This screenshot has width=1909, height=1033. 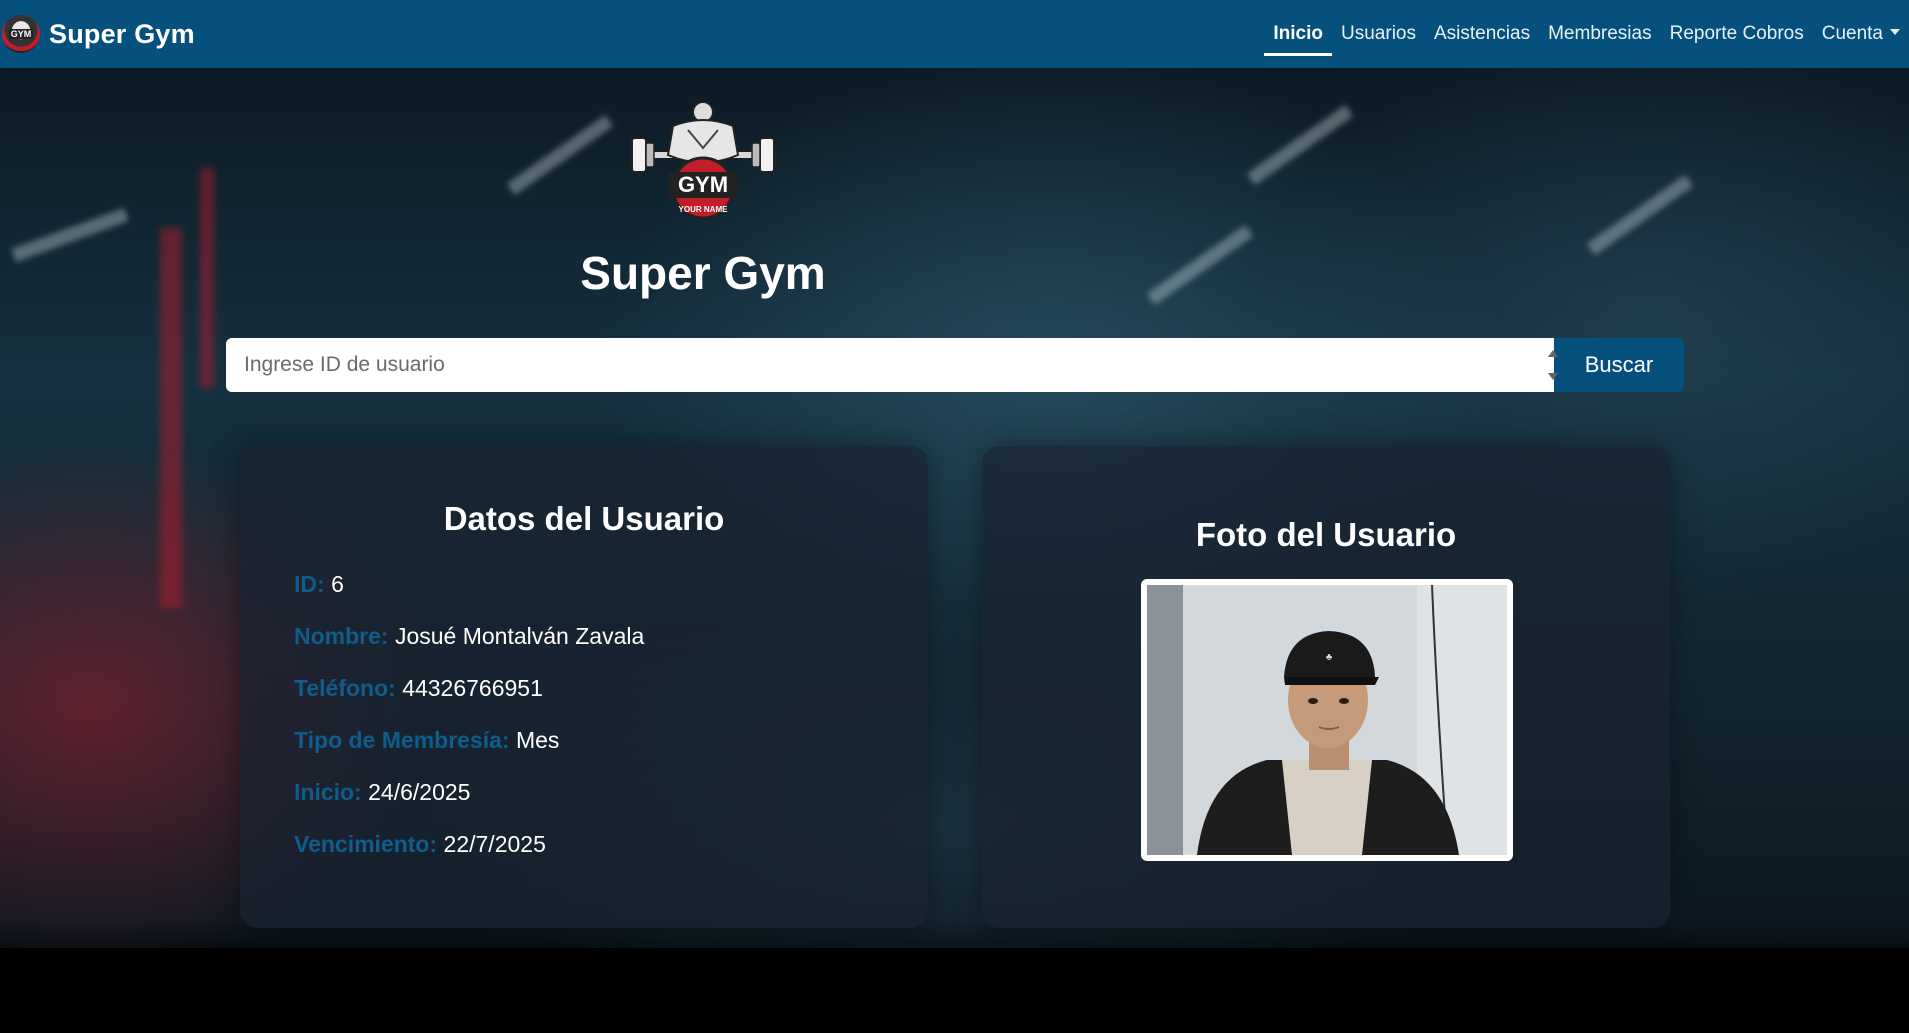 I want to click on navbar-brand: GYM Super Gym, so click(x=97, y=34).